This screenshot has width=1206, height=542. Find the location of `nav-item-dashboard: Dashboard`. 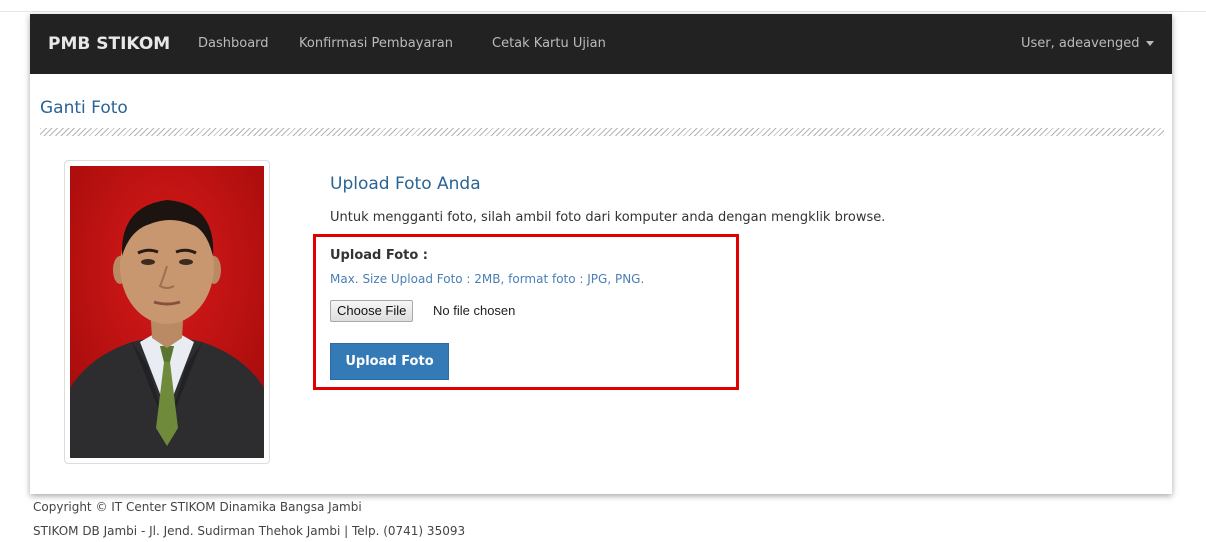

nav-item-dashboard: Dashboard is located at coordinates (233, 44).